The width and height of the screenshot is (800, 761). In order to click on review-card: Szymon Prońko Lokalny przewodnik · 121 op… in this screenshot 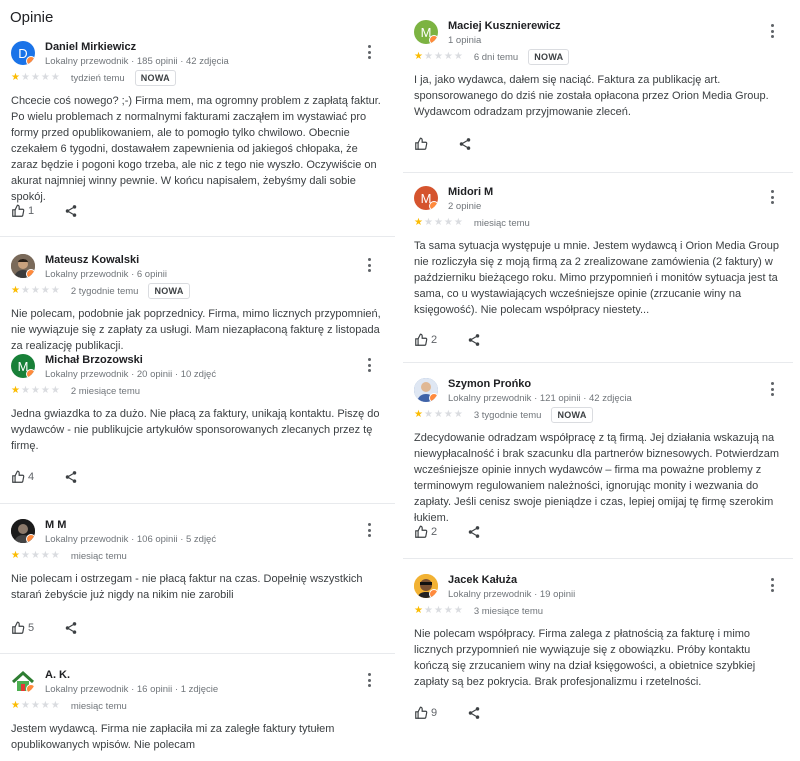, I will do `click(600, 468)`.